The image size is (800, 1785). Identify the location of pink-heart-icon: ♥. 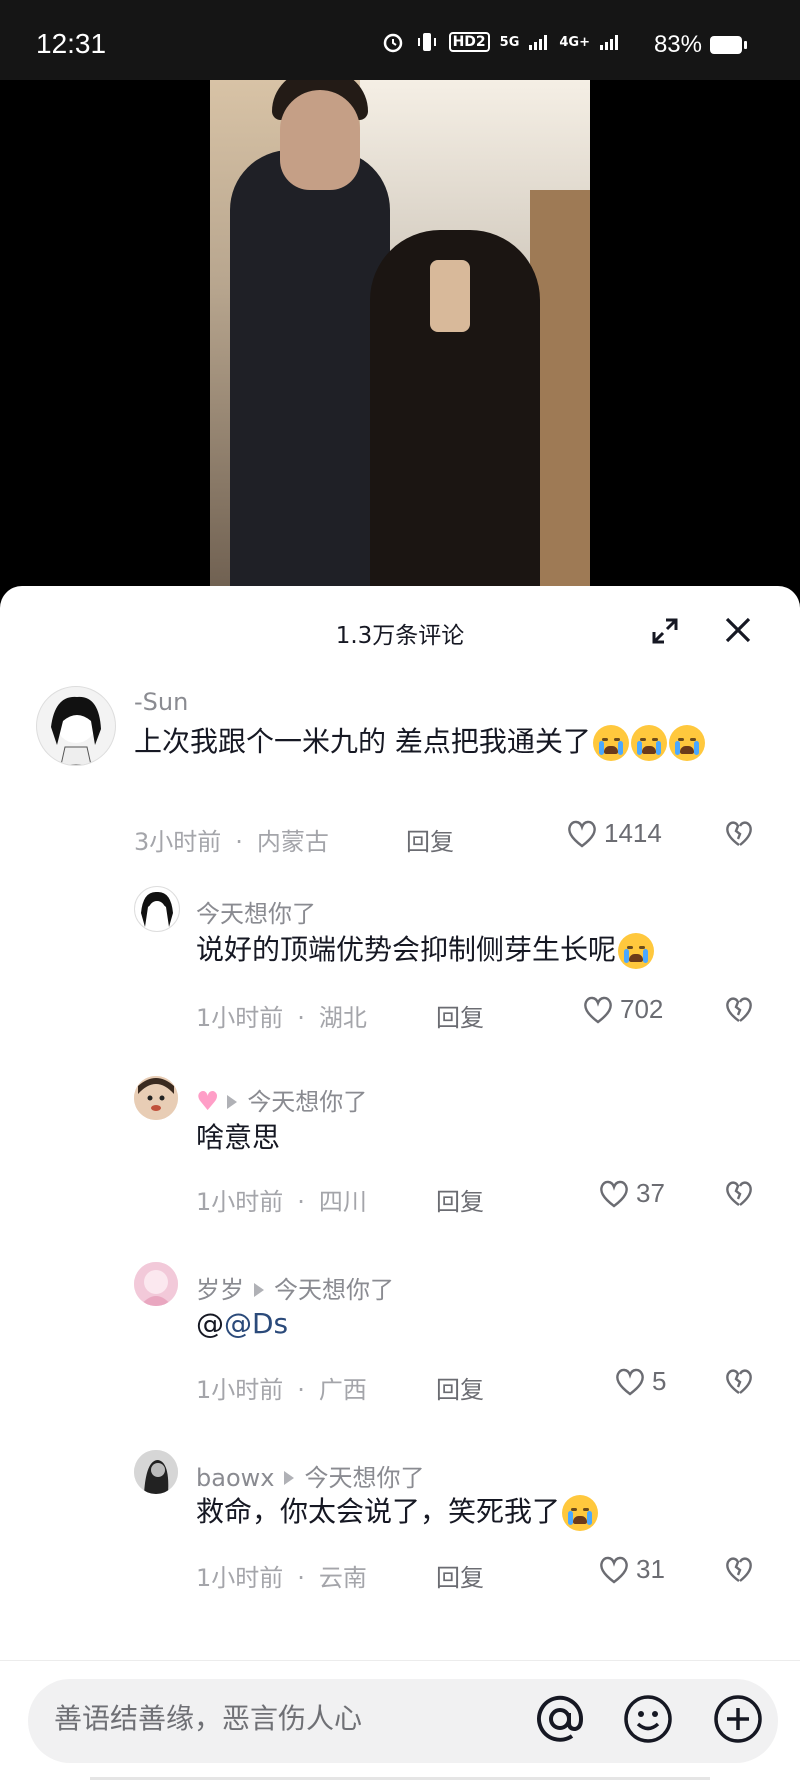
(208, 1102).